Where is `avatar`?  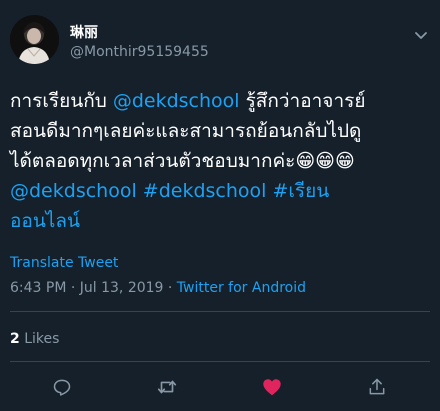
avatar is located at coordinates (34, 39).